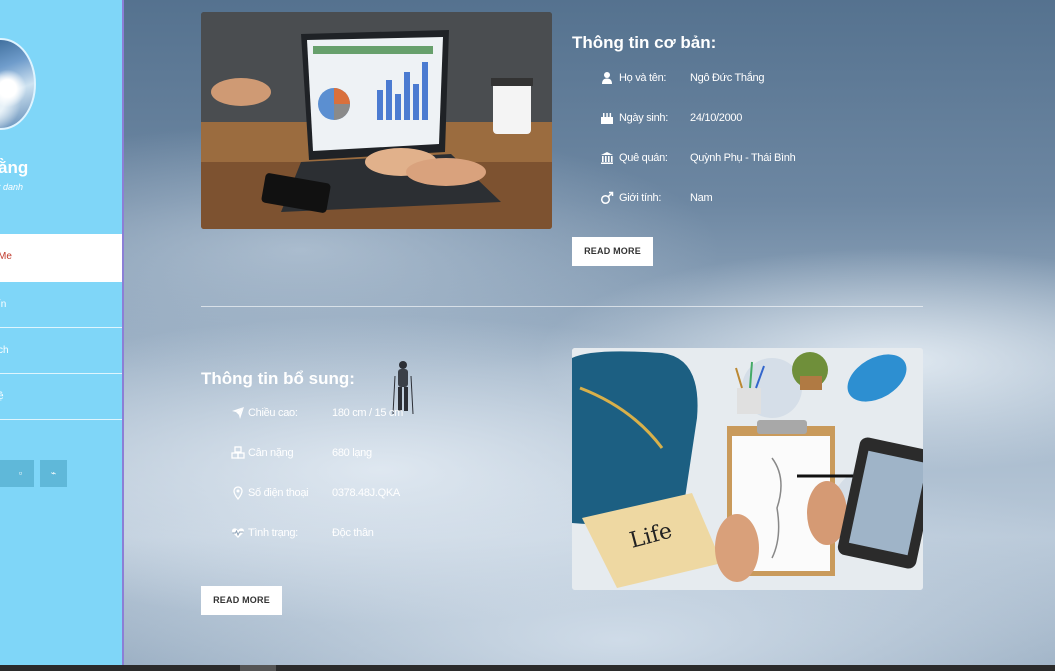  Describe the element at coordinates (643, 158) in the screenshot. I see `row-label: Quê quán:` at that location.